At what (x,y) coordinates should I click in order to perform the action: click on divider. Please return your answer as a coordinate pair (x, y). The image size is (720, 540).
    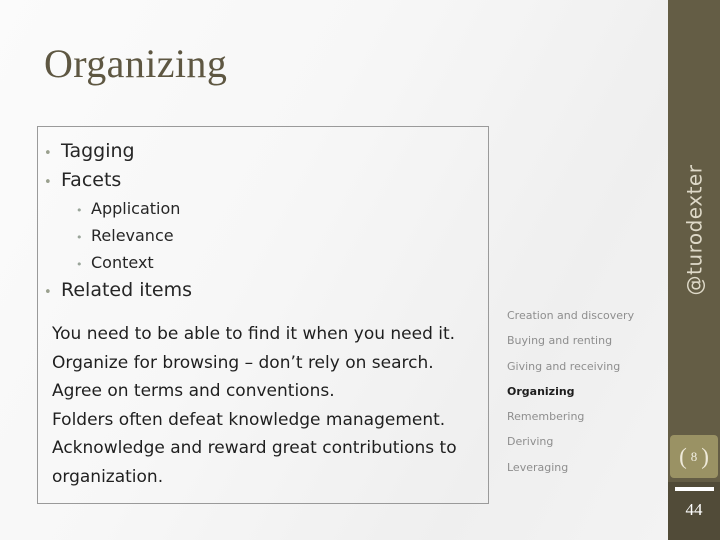
    Looking at the image, I should click on (694, 489).